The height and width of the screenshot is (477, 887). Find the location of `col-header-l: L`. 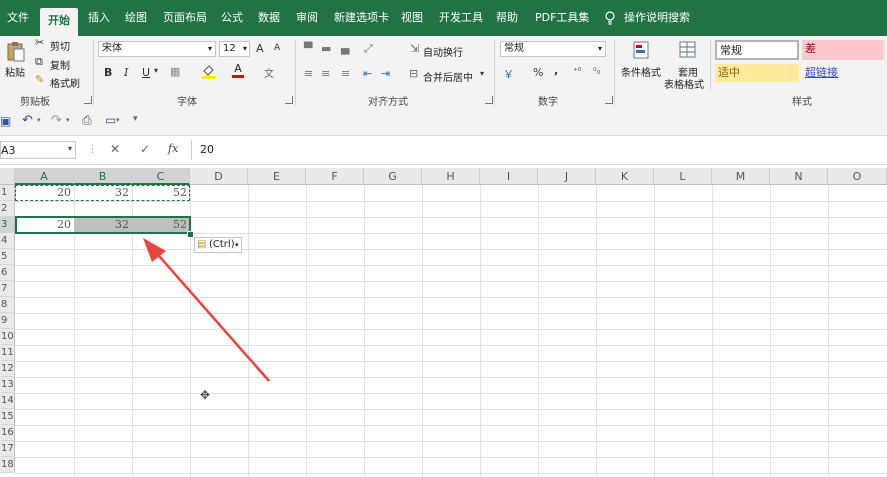

col-header-l: L is located at coordinates (683, 176).